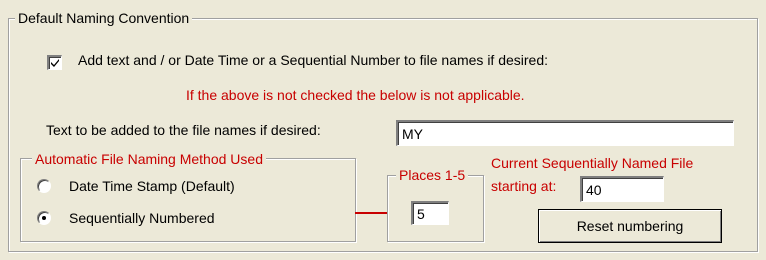 The image size is (766, 260). I want to click on places-title: Places 1-5, so click(432, 175).